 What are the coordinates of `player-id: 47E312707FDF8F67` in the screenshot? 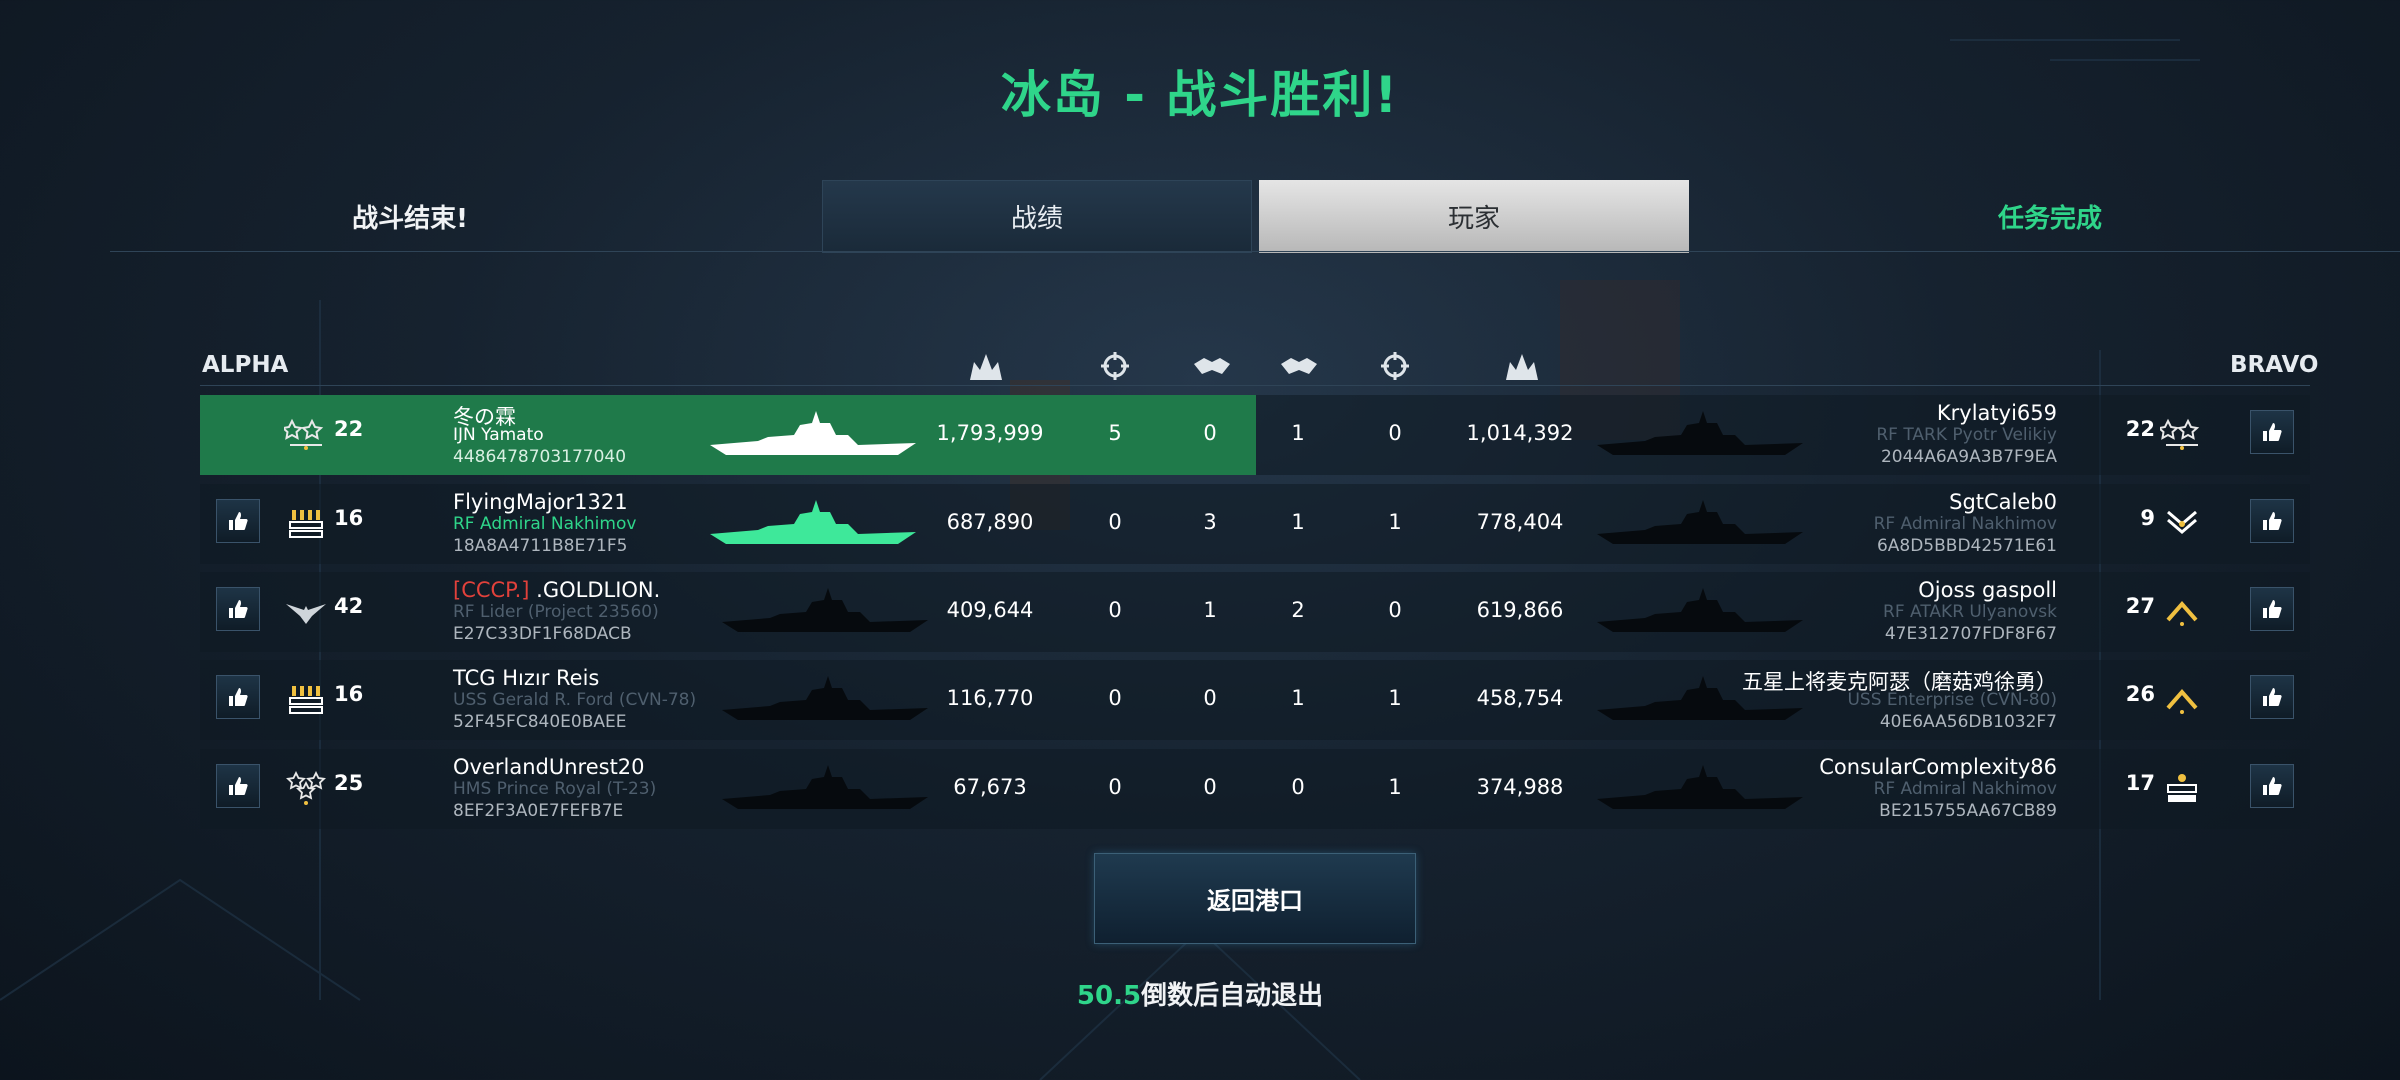 It's located at (1970, 634).